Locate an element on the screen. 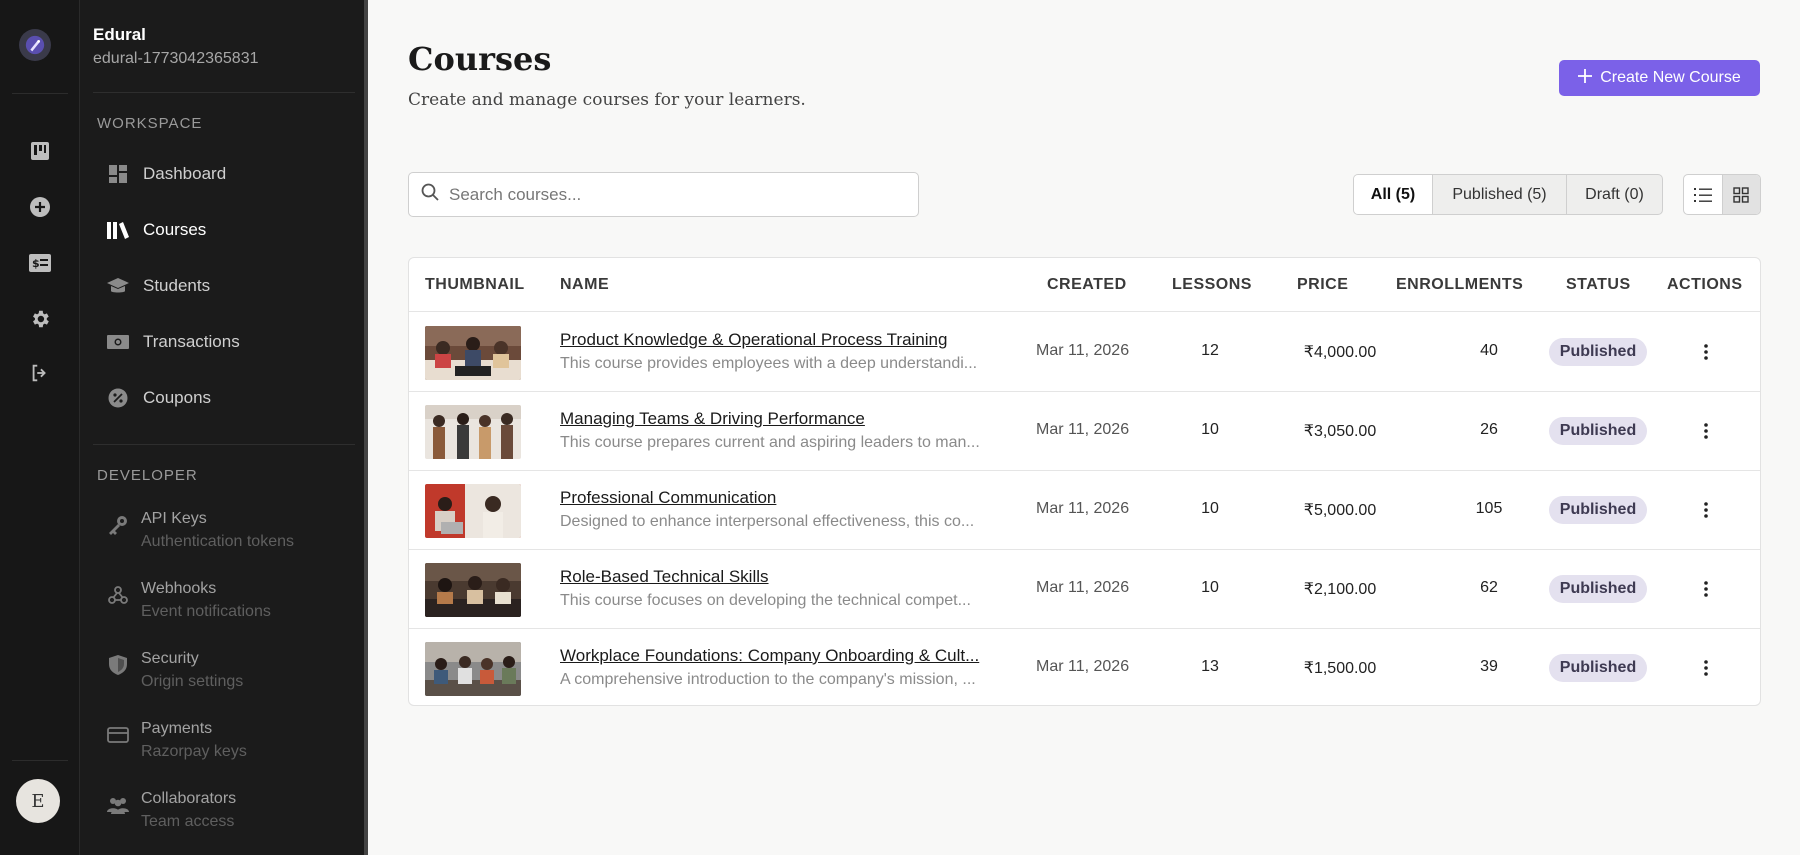  course-price: ₹5,000.00 is located at coordinates (1340, 510).